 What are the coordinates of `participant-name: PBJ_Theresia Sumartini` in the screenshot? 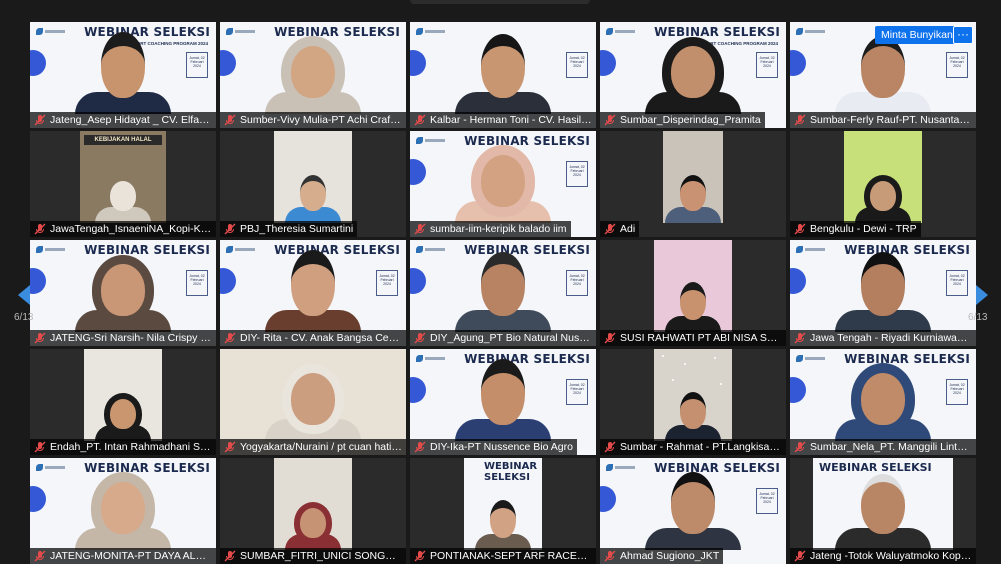 It's located at (297, 229).